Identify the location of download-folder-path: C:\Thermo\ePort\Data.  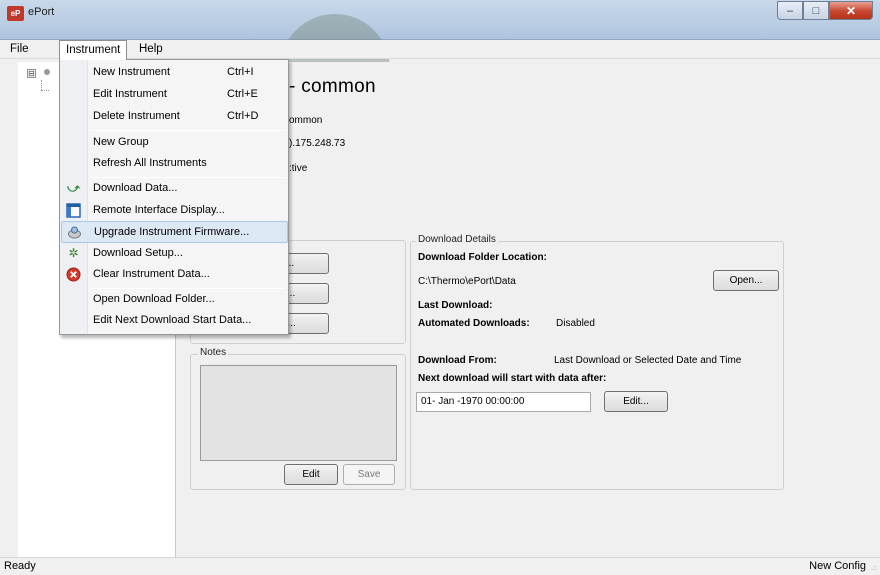
(467, 281).